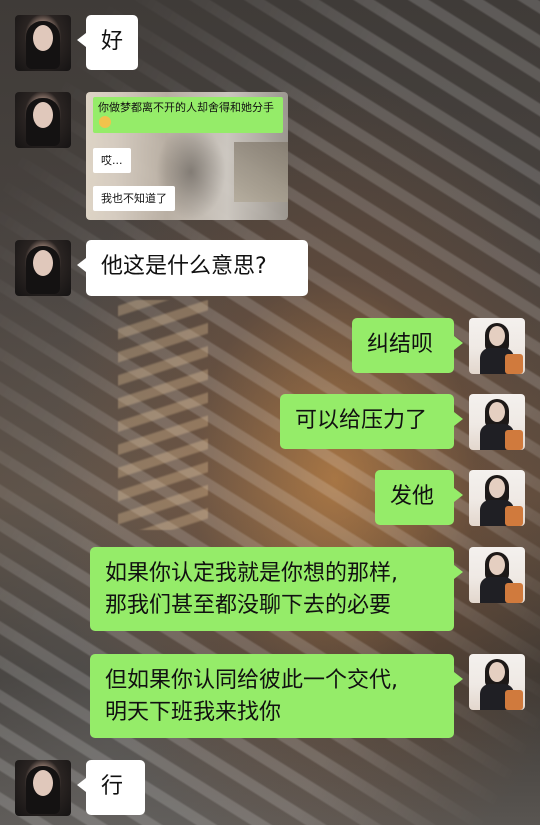 The height and width of the screenshot is (825, 540). What do you see at coordinates (276, 589) in the screenshot?
I see `outgoing-message-bubble: 如果你认定我就是你想的那样, 那我们甚至都没聊下去的必要` at bounding box center [276, 589].